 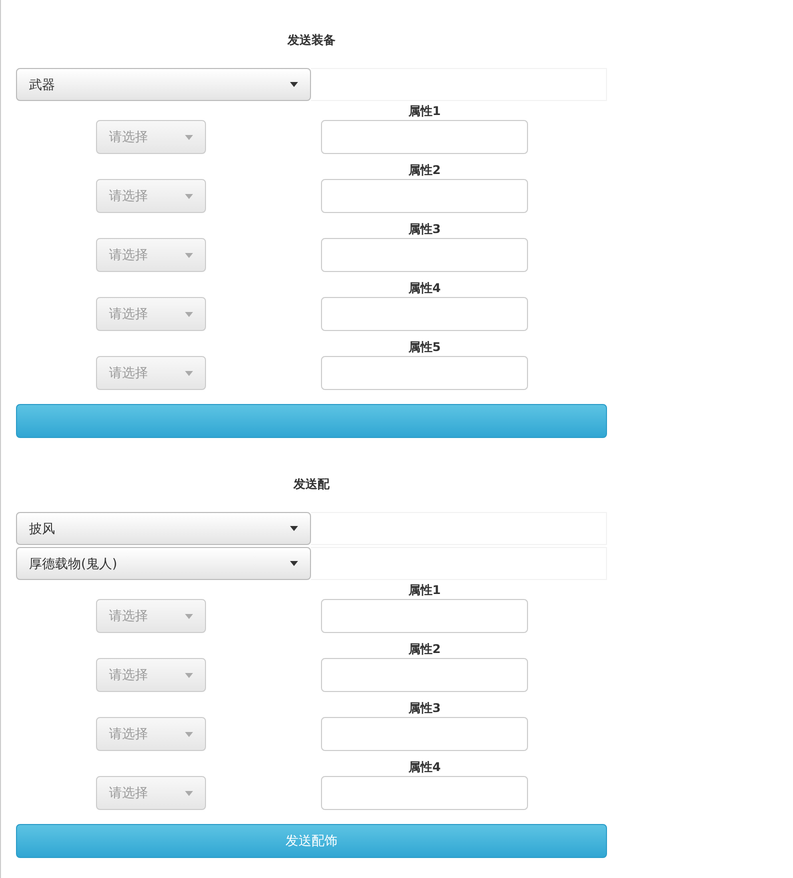 What do you see at coordinates (163, 528) in the screenshot?
I see `dropdown: 披风` at bounding box center [163, 528].